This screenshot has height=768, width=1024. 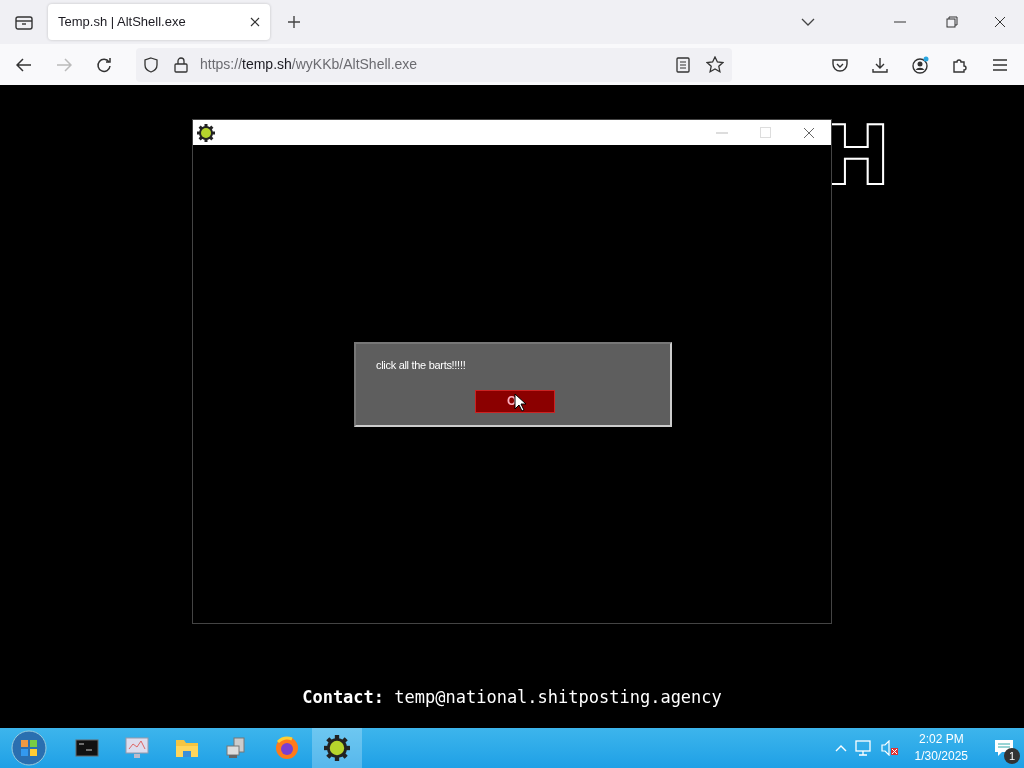 I want to click on network-icon, so click(x=863, y=748).